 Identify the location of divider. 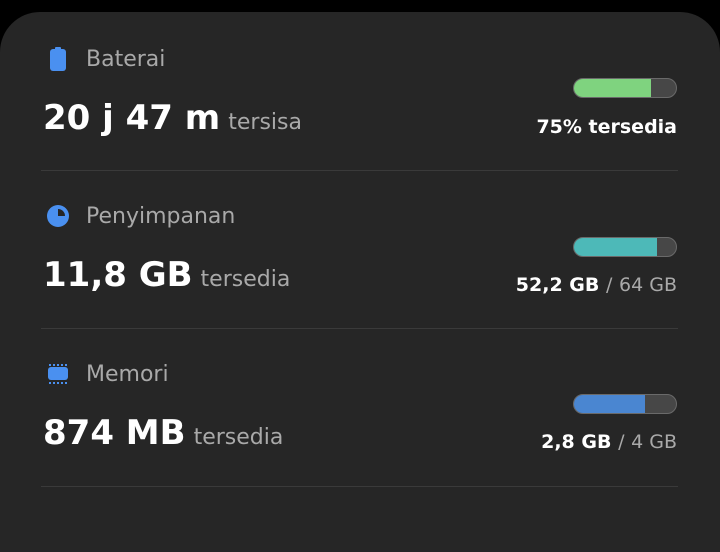
(359, 486).